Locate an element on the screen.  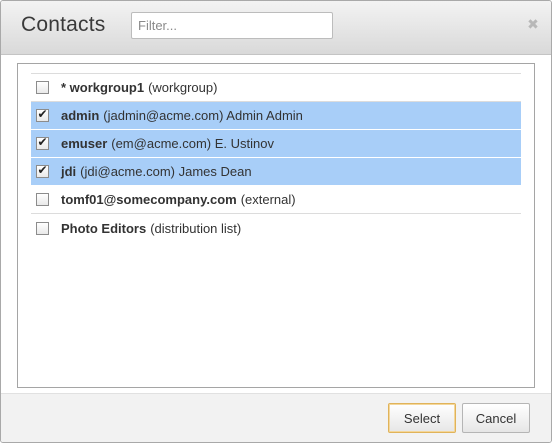
contact-row-workgroup1: * workgroup1 (workgroup) is located at coordinates (276, 88).